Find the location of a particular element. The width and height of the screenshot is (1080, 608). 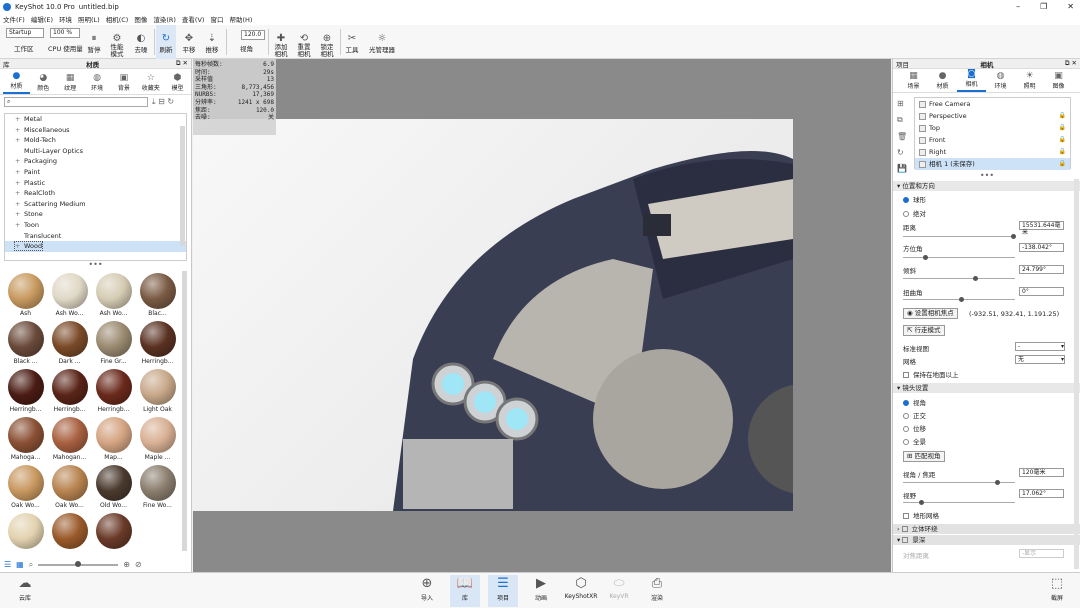

focal-length-input: 120毫米 is located at coordinates (1041, 472).